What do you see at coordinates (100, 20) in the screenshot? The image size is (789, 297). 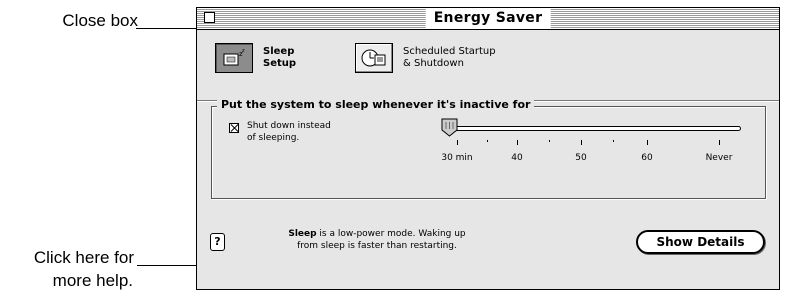 I see `callout-close-box: Close box` at bounding box center [100, 20].